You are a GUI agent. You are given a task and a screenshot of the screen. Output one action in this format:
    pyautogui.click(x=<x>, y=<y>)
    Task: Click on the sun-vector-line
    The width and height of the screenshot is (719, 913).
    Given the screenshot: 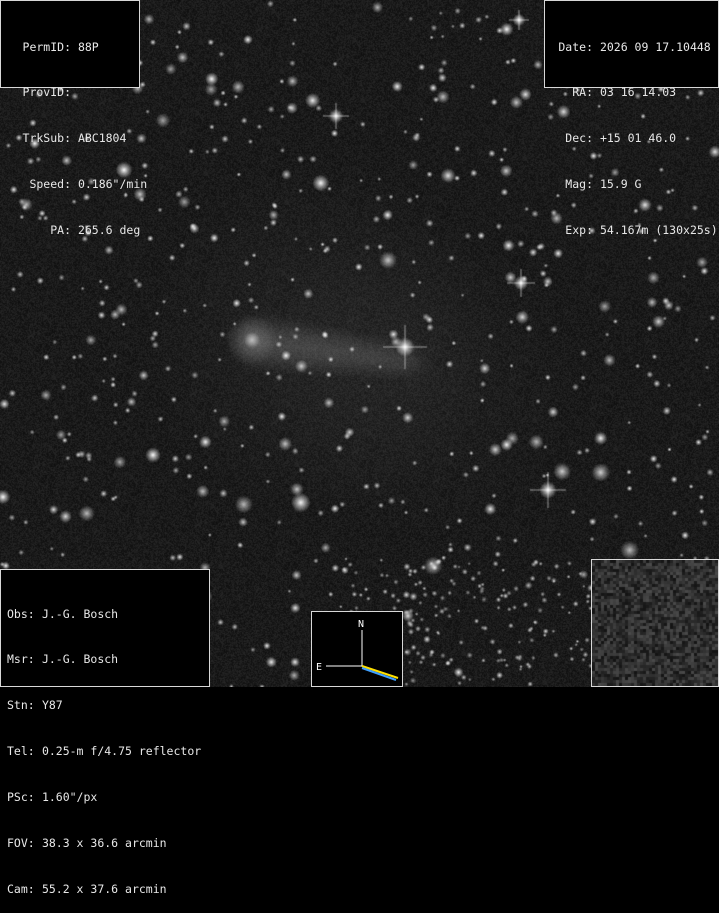 What is the action you would take?
    pyautogui.click(x=379, y=674)
    